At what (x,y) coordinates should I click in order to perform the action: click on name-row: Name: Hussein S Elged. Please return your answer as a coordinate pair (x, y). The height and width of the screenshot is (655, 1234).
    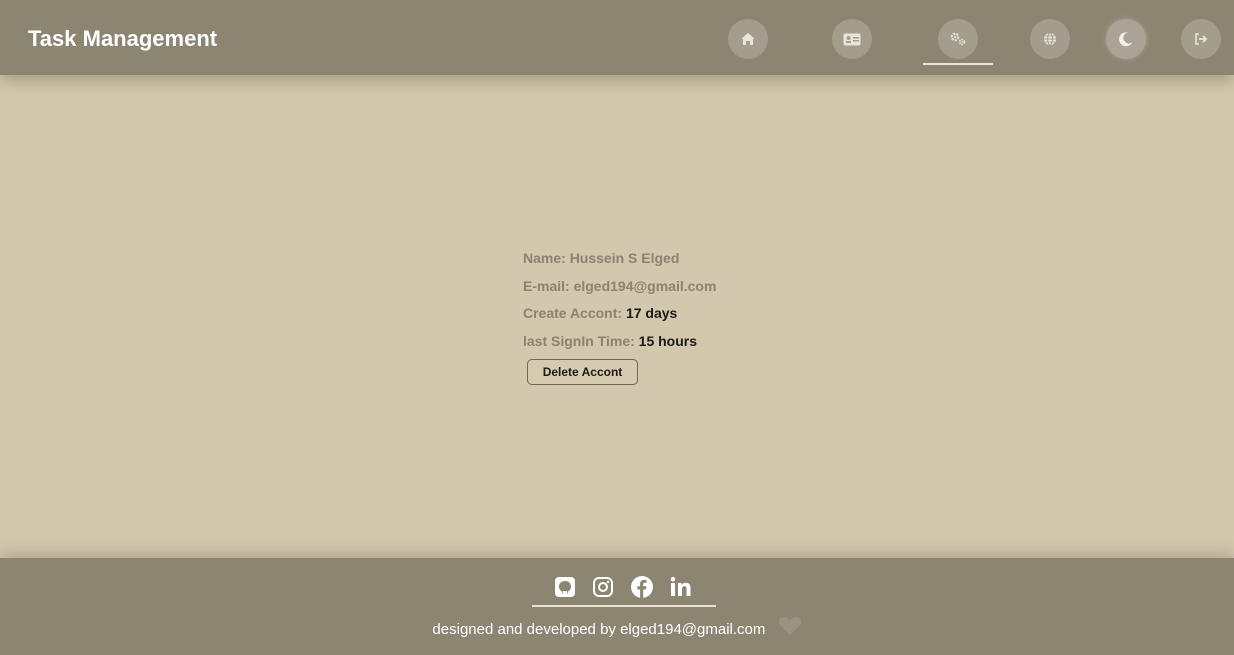
    Looking at the image, I should click on (619, 263).